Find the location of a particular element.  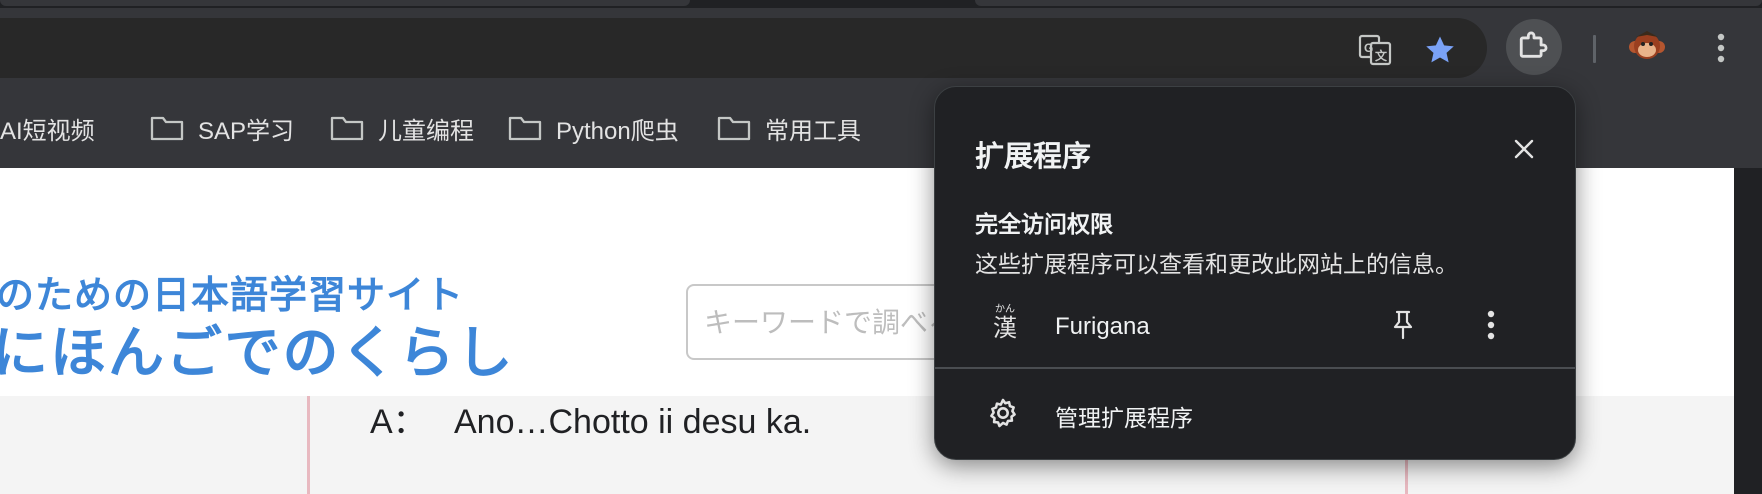

puzzle-piece-icon is located at coordinates (1534, 47).